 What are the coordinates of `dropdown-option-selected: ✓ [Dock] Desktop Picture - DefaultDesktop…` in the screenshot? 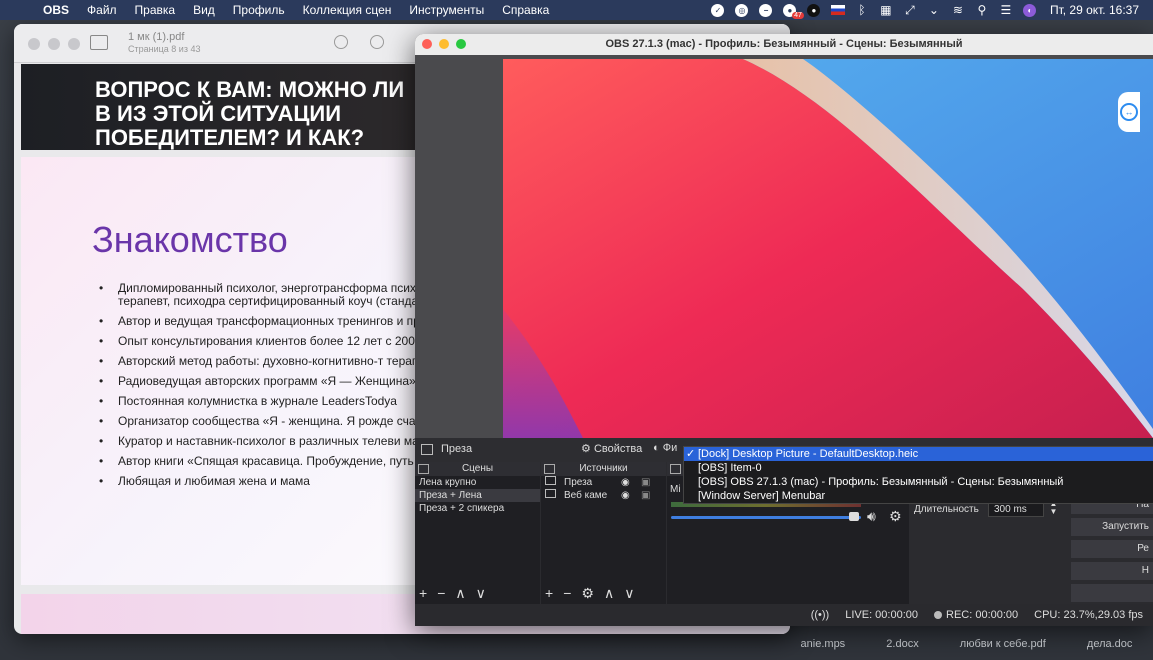 It's located at (918, 454).